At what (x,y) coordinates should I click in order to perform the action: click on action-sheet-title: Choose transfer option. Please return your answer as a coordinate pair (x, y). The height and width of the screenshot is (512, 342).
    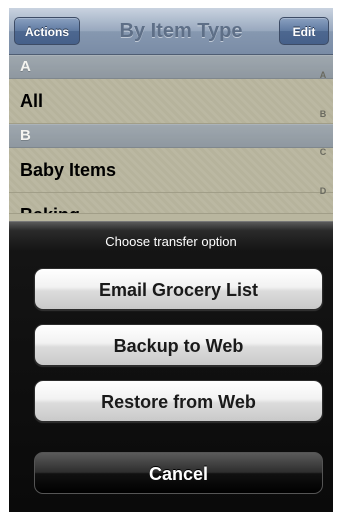
    Looking at the image, I should click on (171, 241).